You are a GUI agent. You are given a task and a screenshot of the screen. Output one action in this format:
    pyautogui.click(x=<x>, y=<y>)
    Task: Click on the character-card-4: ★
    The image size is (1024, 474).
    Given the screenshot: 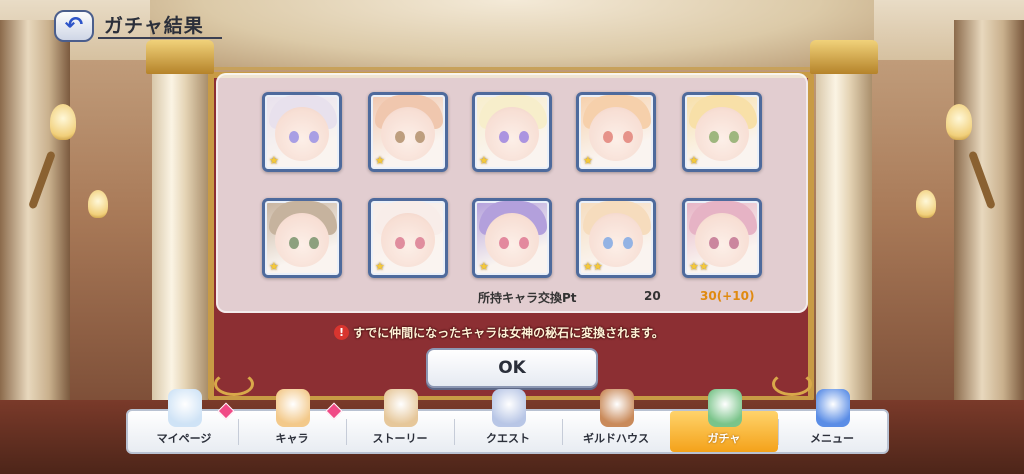 What is the action you would take?
    pyautogui.click(x=616, y=132)
    